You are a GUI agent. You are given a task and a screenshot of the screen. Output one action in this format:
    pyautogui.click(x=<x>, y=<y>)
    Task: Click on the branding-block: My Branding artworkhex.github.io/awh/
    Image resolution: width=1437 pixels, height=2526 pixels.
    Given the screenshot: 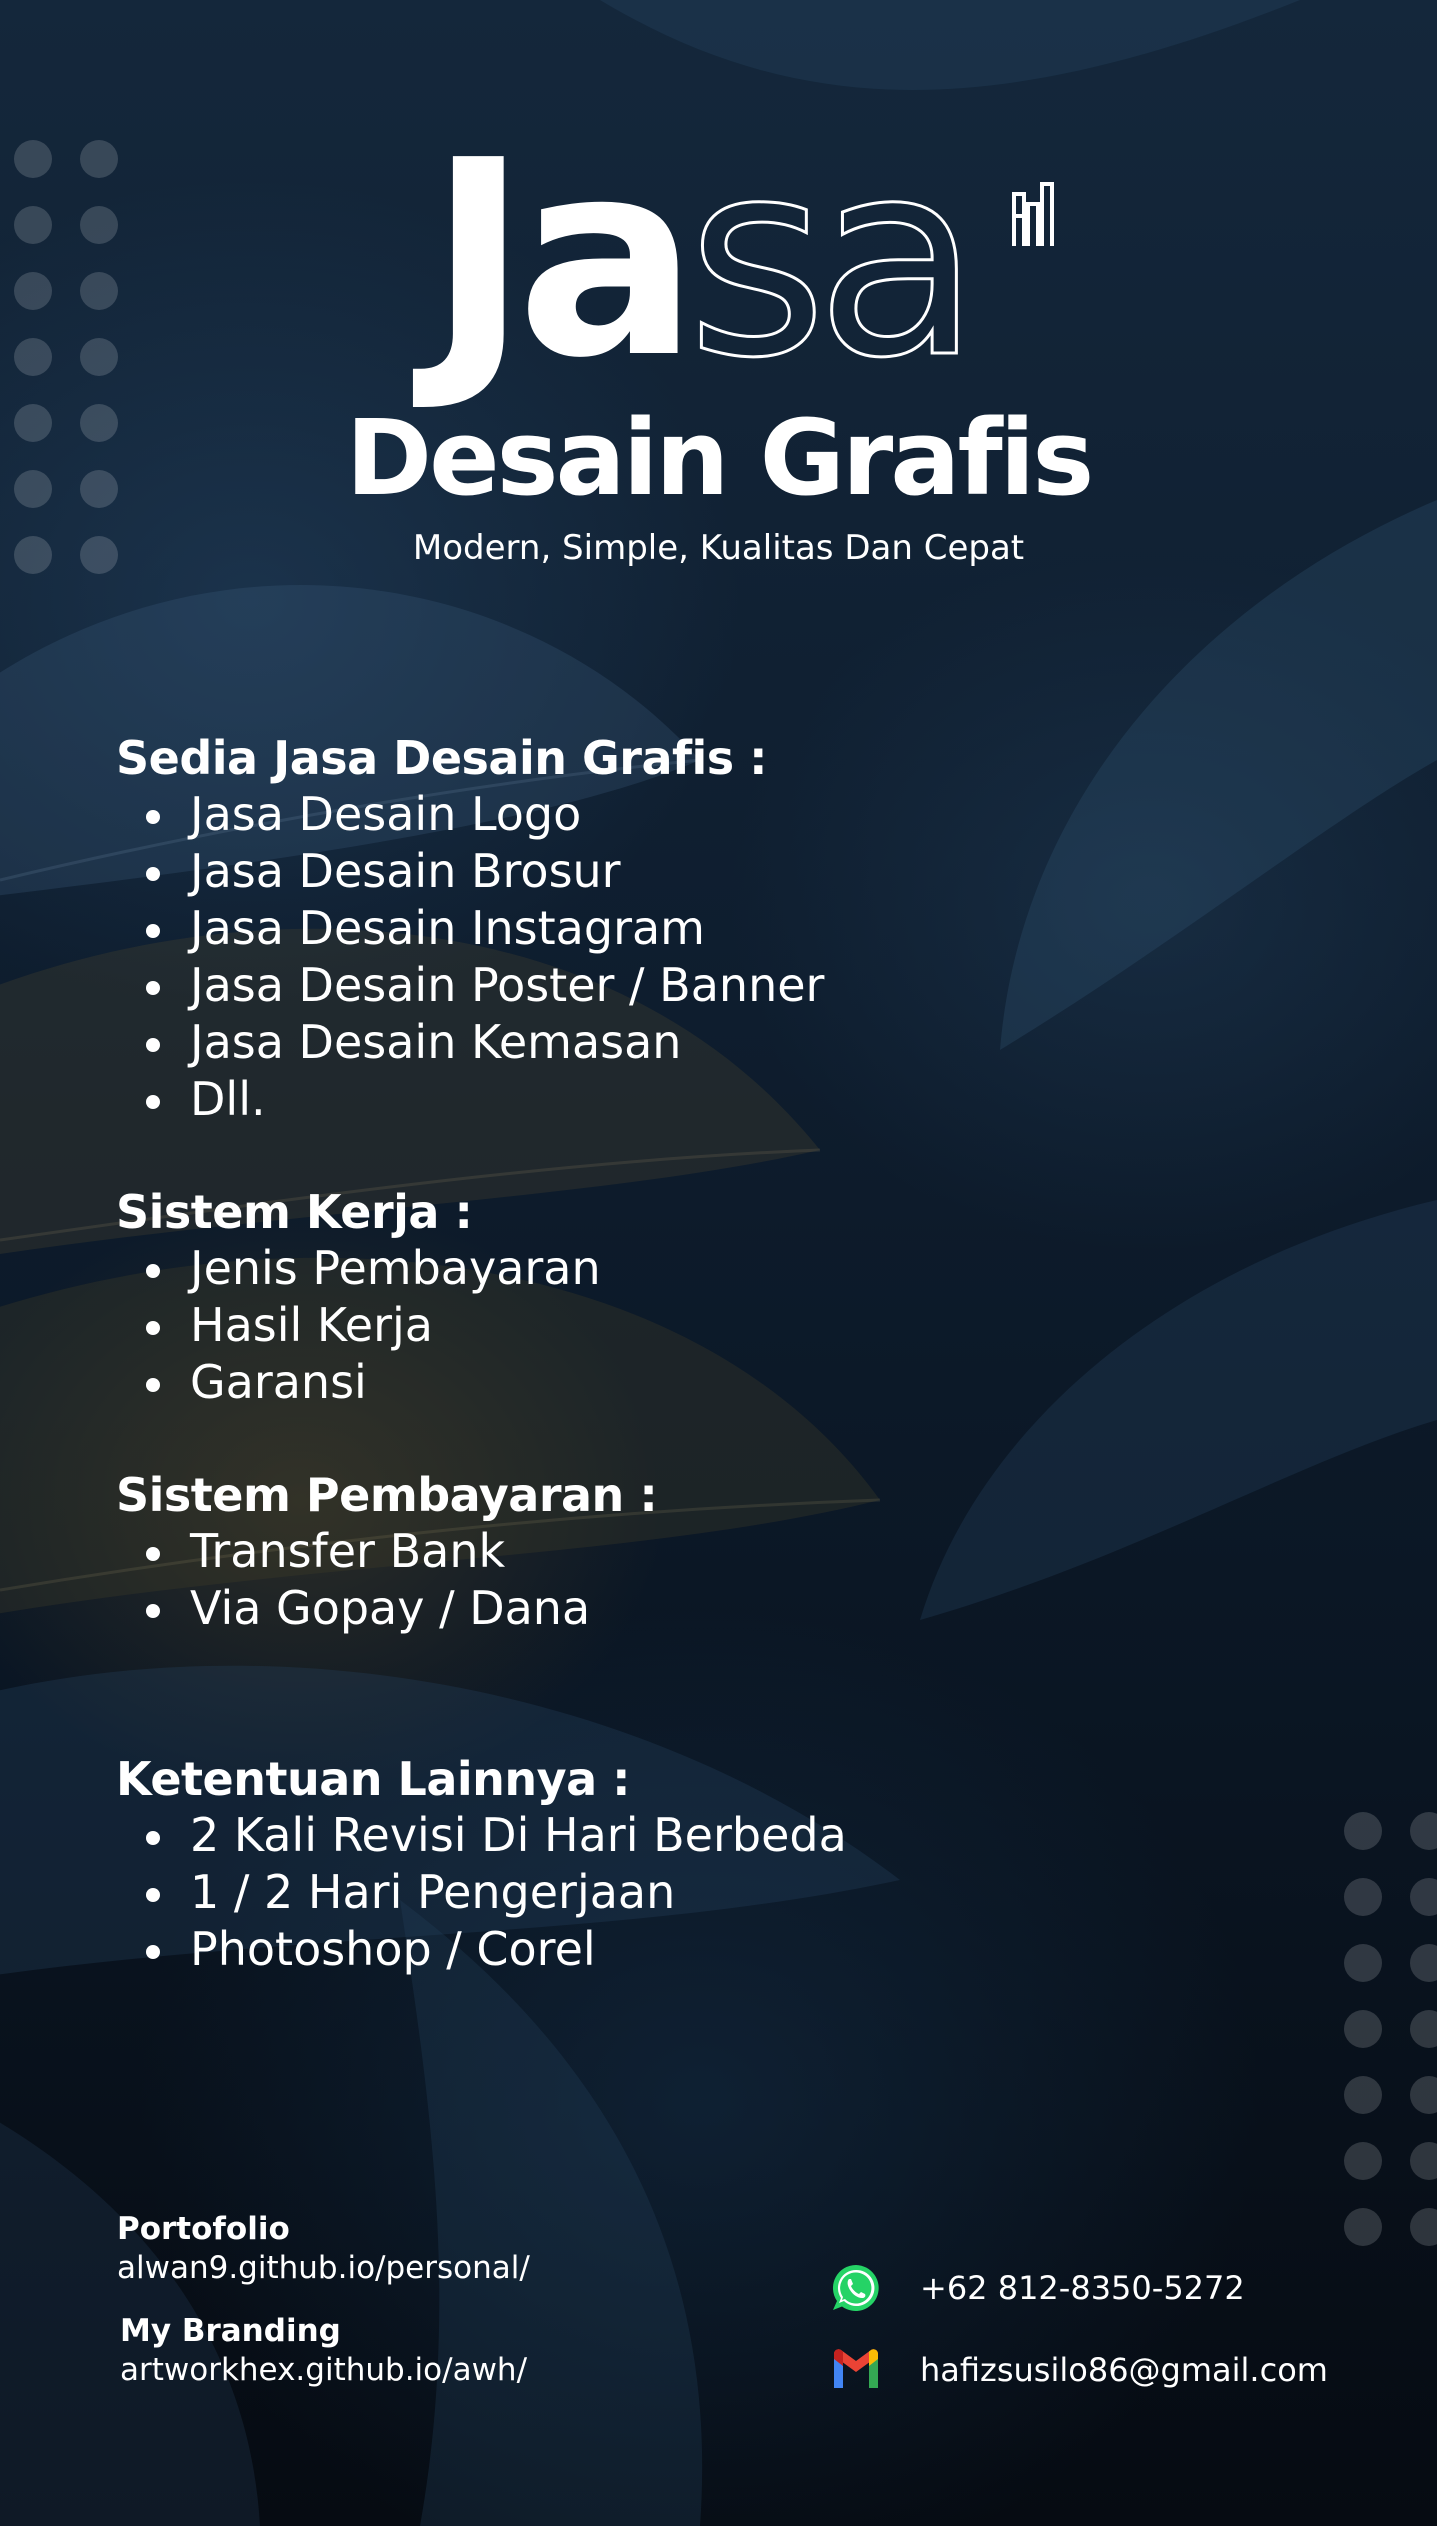 What is the action you would take?
    pyautogui.click(x=325, y=2351)
    